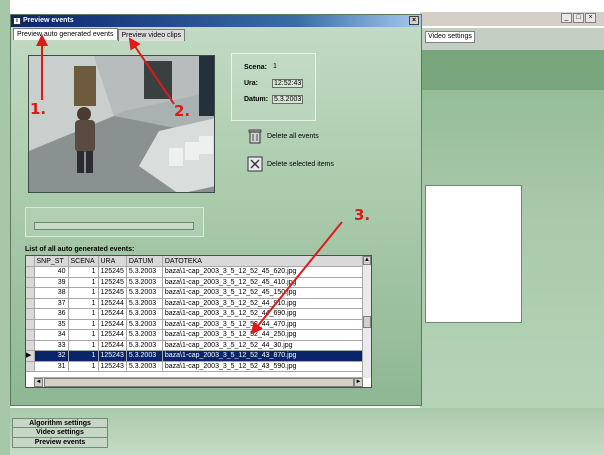 The image size is (604, 455). I want to click on time-row: Ura: 12:52:43, so click(274, 83).